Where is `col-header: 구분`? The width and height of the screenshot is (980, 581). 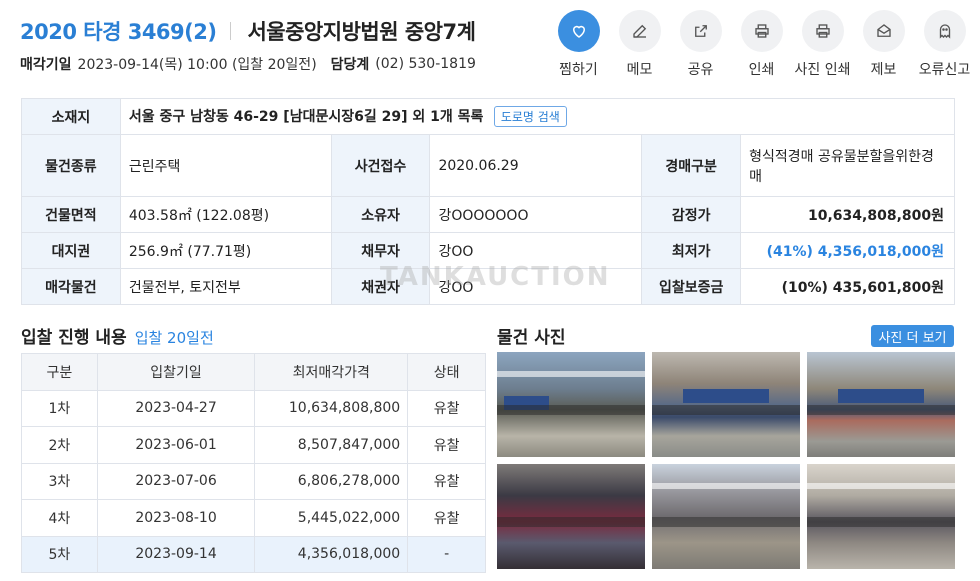 col-header: 구분 is located at coordinates (59, 372).